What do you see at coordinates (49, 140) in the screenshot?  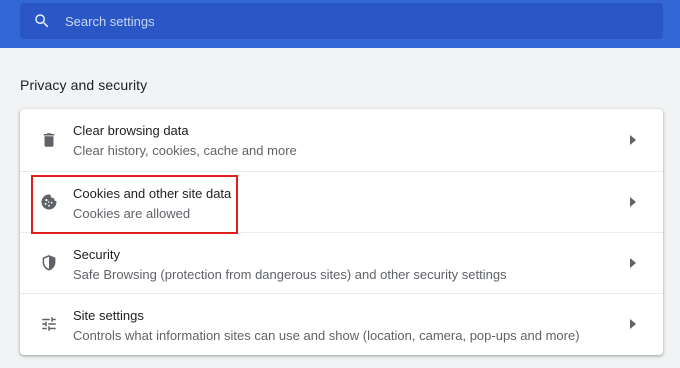 I see `trash-icon` at bounding box center [49, 140].